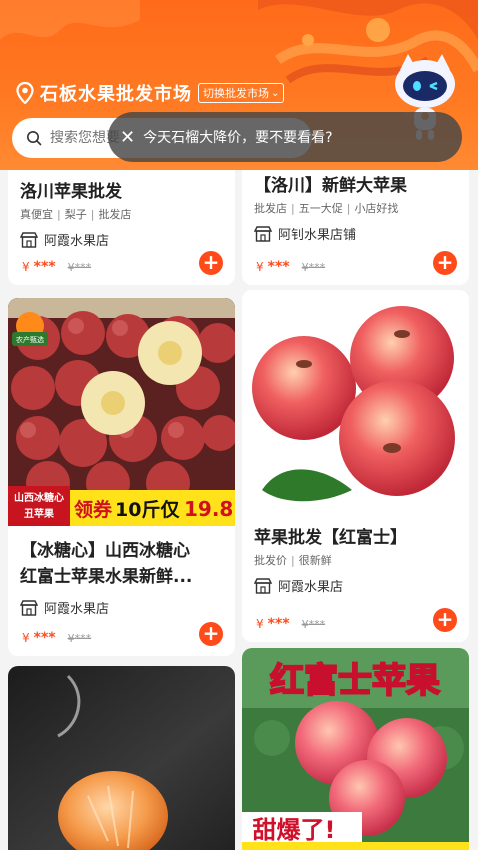 The image size is (478, 850). I want to click on product-title: 苹果批发【红富士】, so click(330, 538).